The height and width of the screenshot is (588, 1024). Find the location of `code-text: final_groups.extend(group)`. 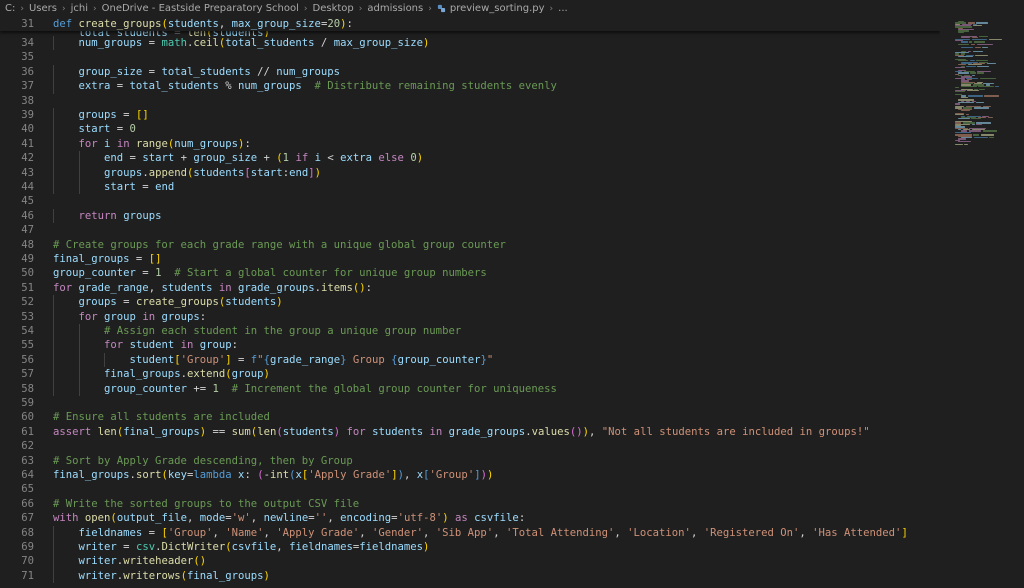

code-text: final_groups.extend(group) is located at coordinates (187, 374).